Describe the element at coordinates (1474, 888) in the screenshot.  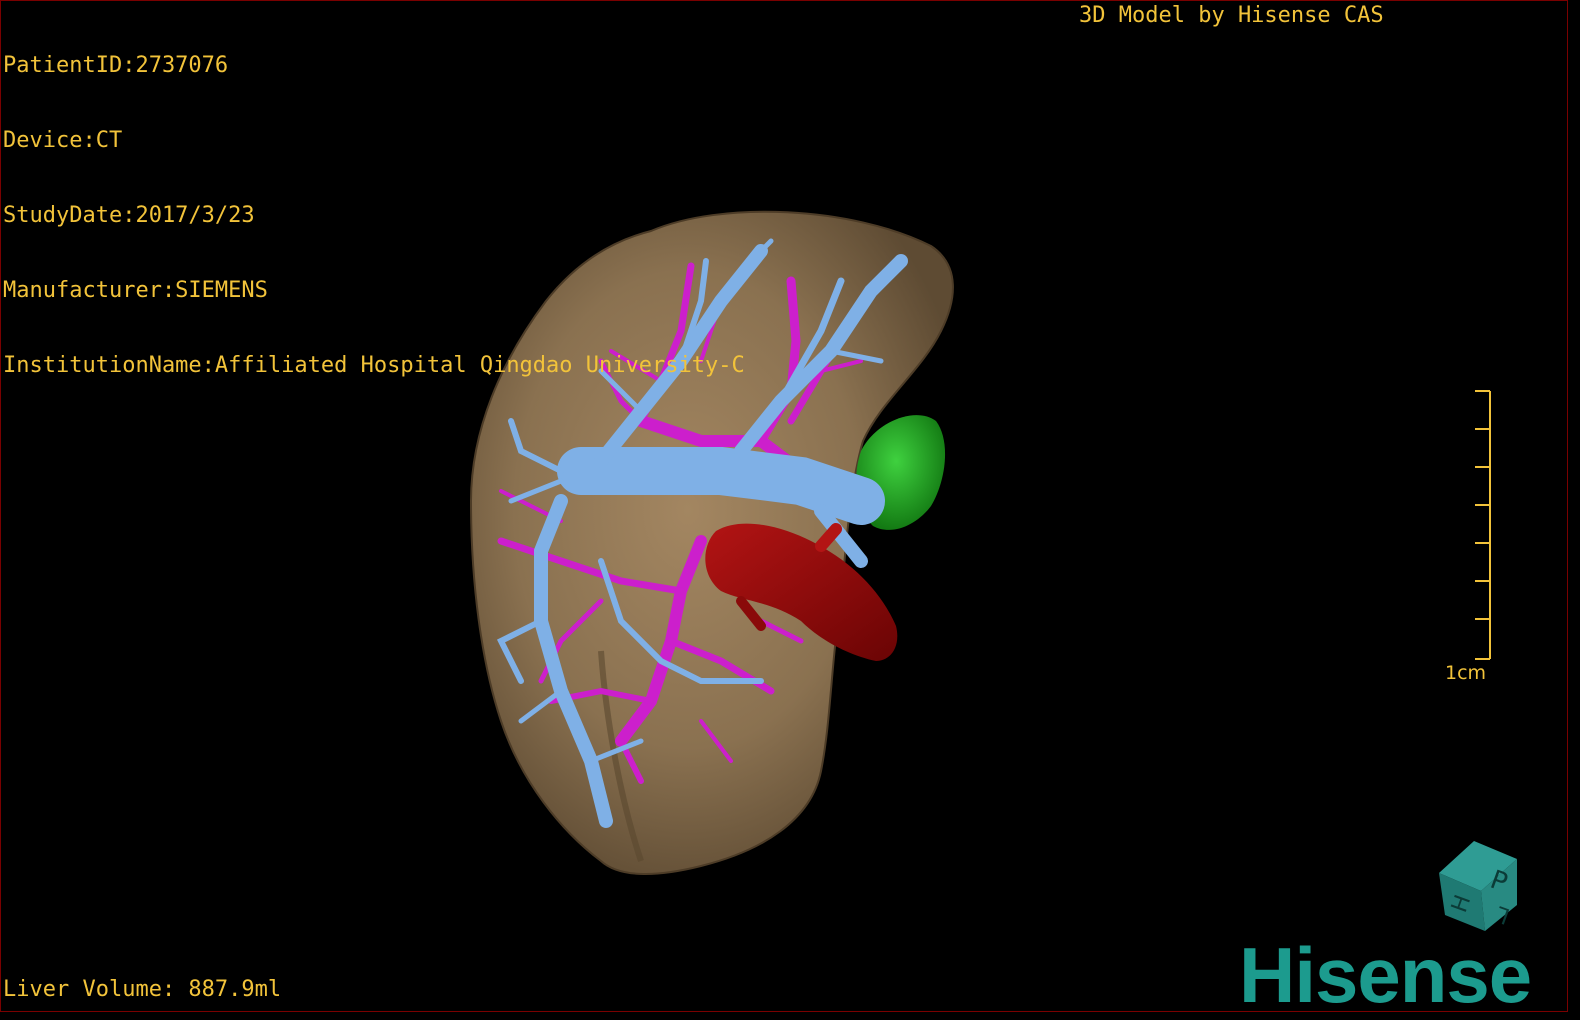
I see `orientation-cube: P H L` at that location.